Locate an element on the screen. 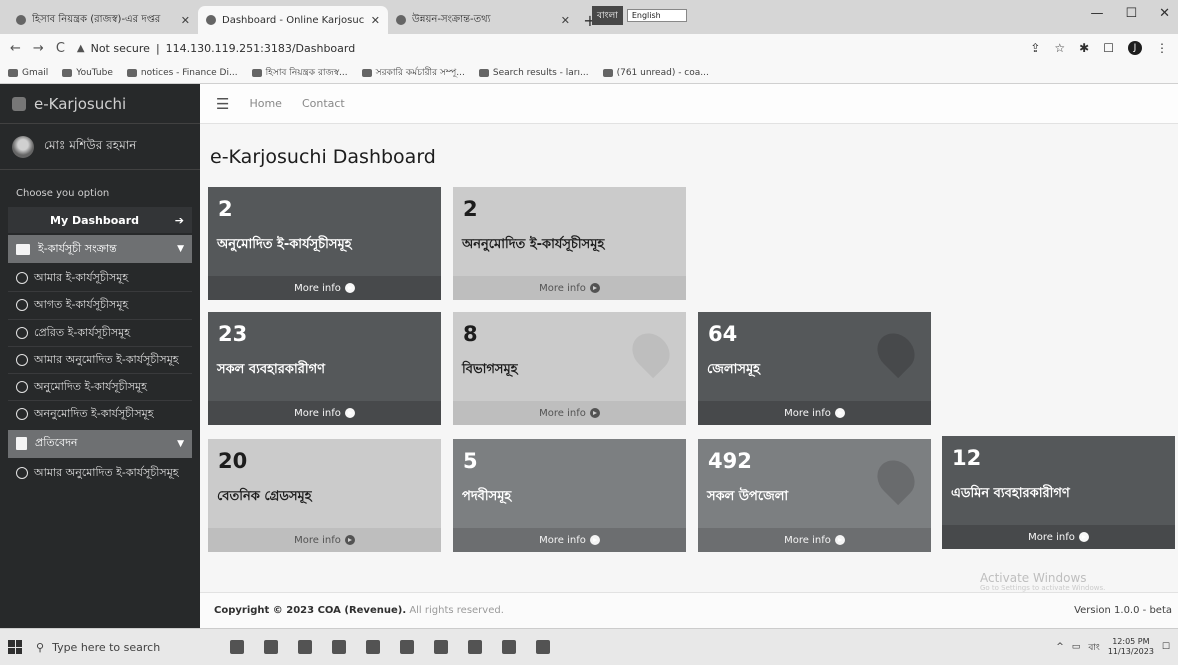 This screenshot has height=665, width=1178. sidebar-item-label: প্রেরিত ই-কার্যসূচীসমূহ is located at coordinates (82, 332).